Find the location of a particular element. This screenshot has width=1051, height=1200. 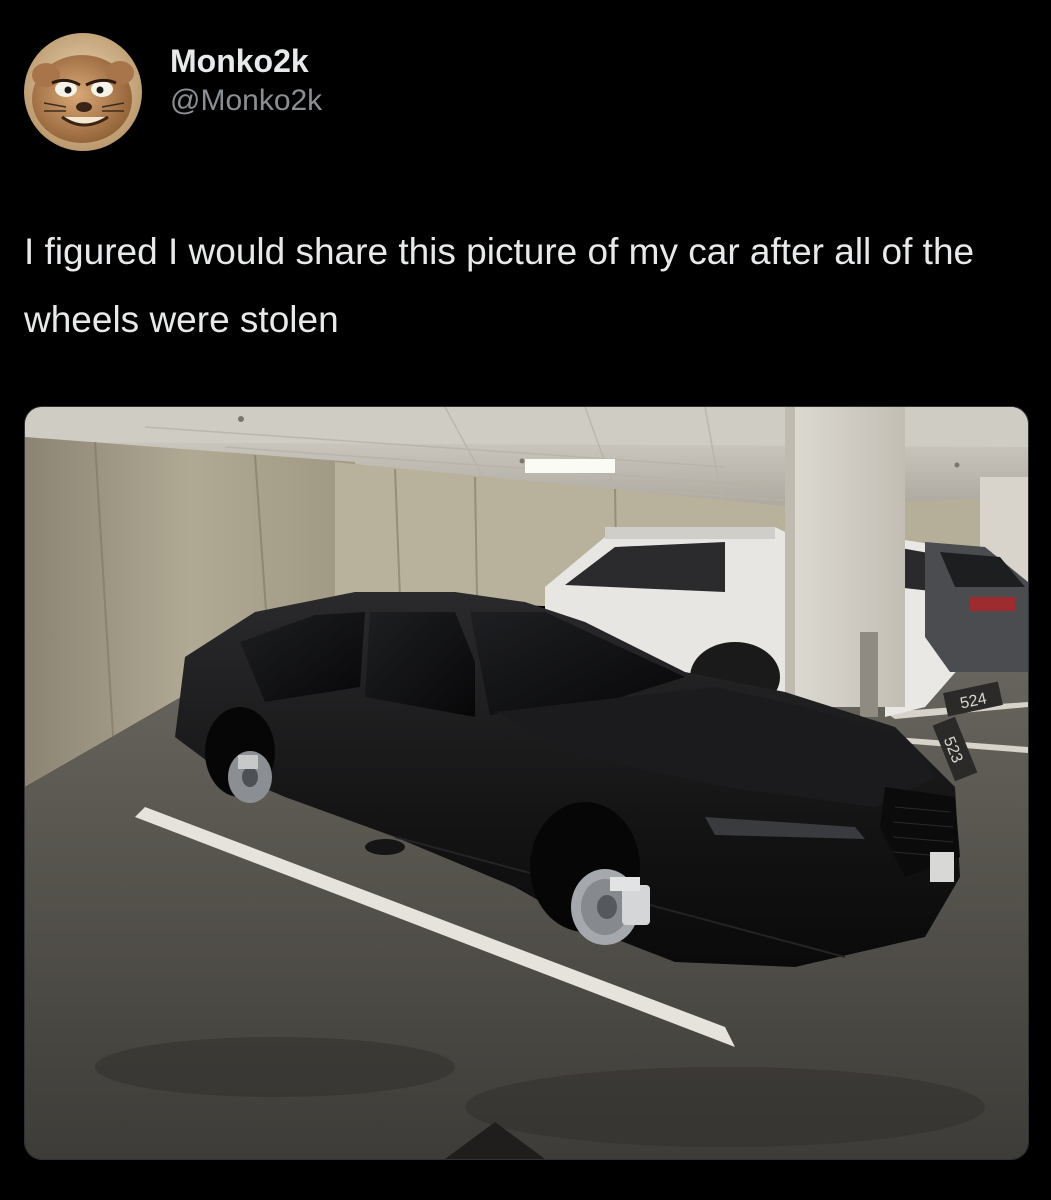

rear-brake-rotor is located at coordinates (250, 777).